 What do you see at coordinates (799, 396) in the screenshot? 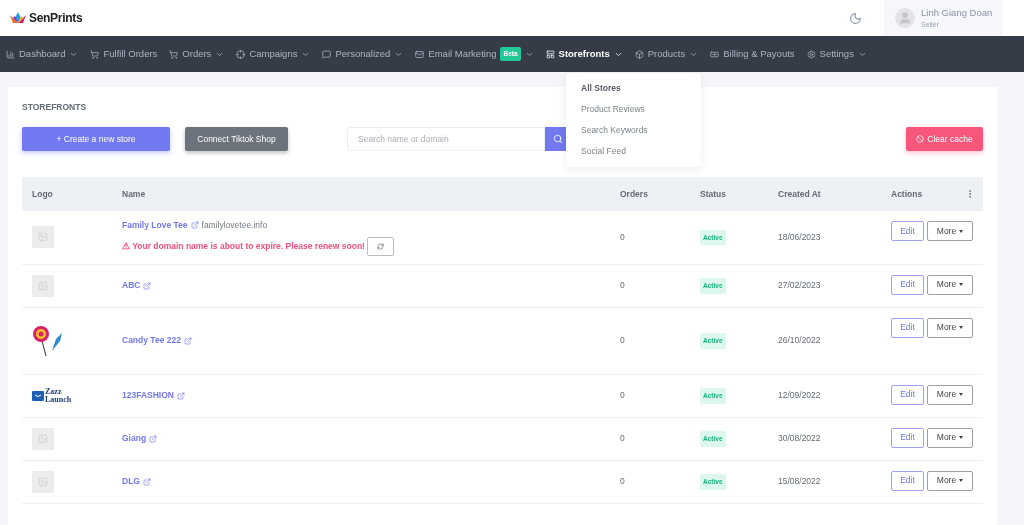
I see `created-date: 12/09/2022` at bounding box center [799, 396].